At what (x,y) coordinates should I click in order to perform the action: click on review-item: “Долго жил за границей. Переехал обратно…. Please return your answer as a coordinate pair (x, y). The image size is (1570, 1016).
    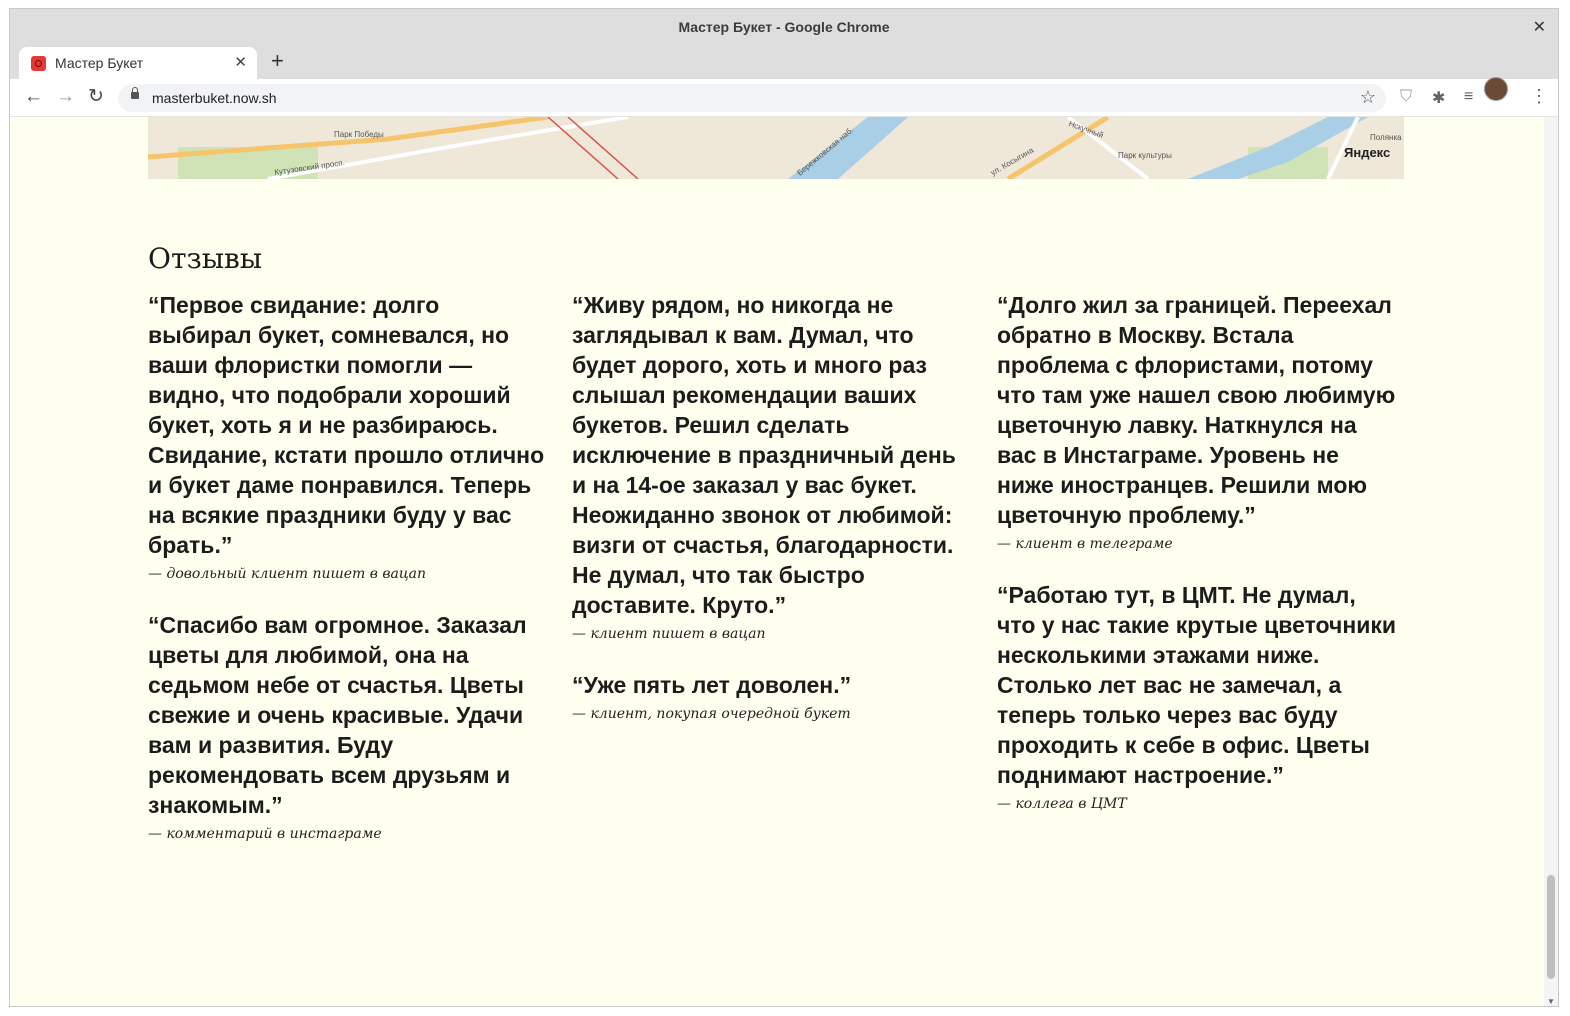
    Looking at the image, I should click on (1197, 421).